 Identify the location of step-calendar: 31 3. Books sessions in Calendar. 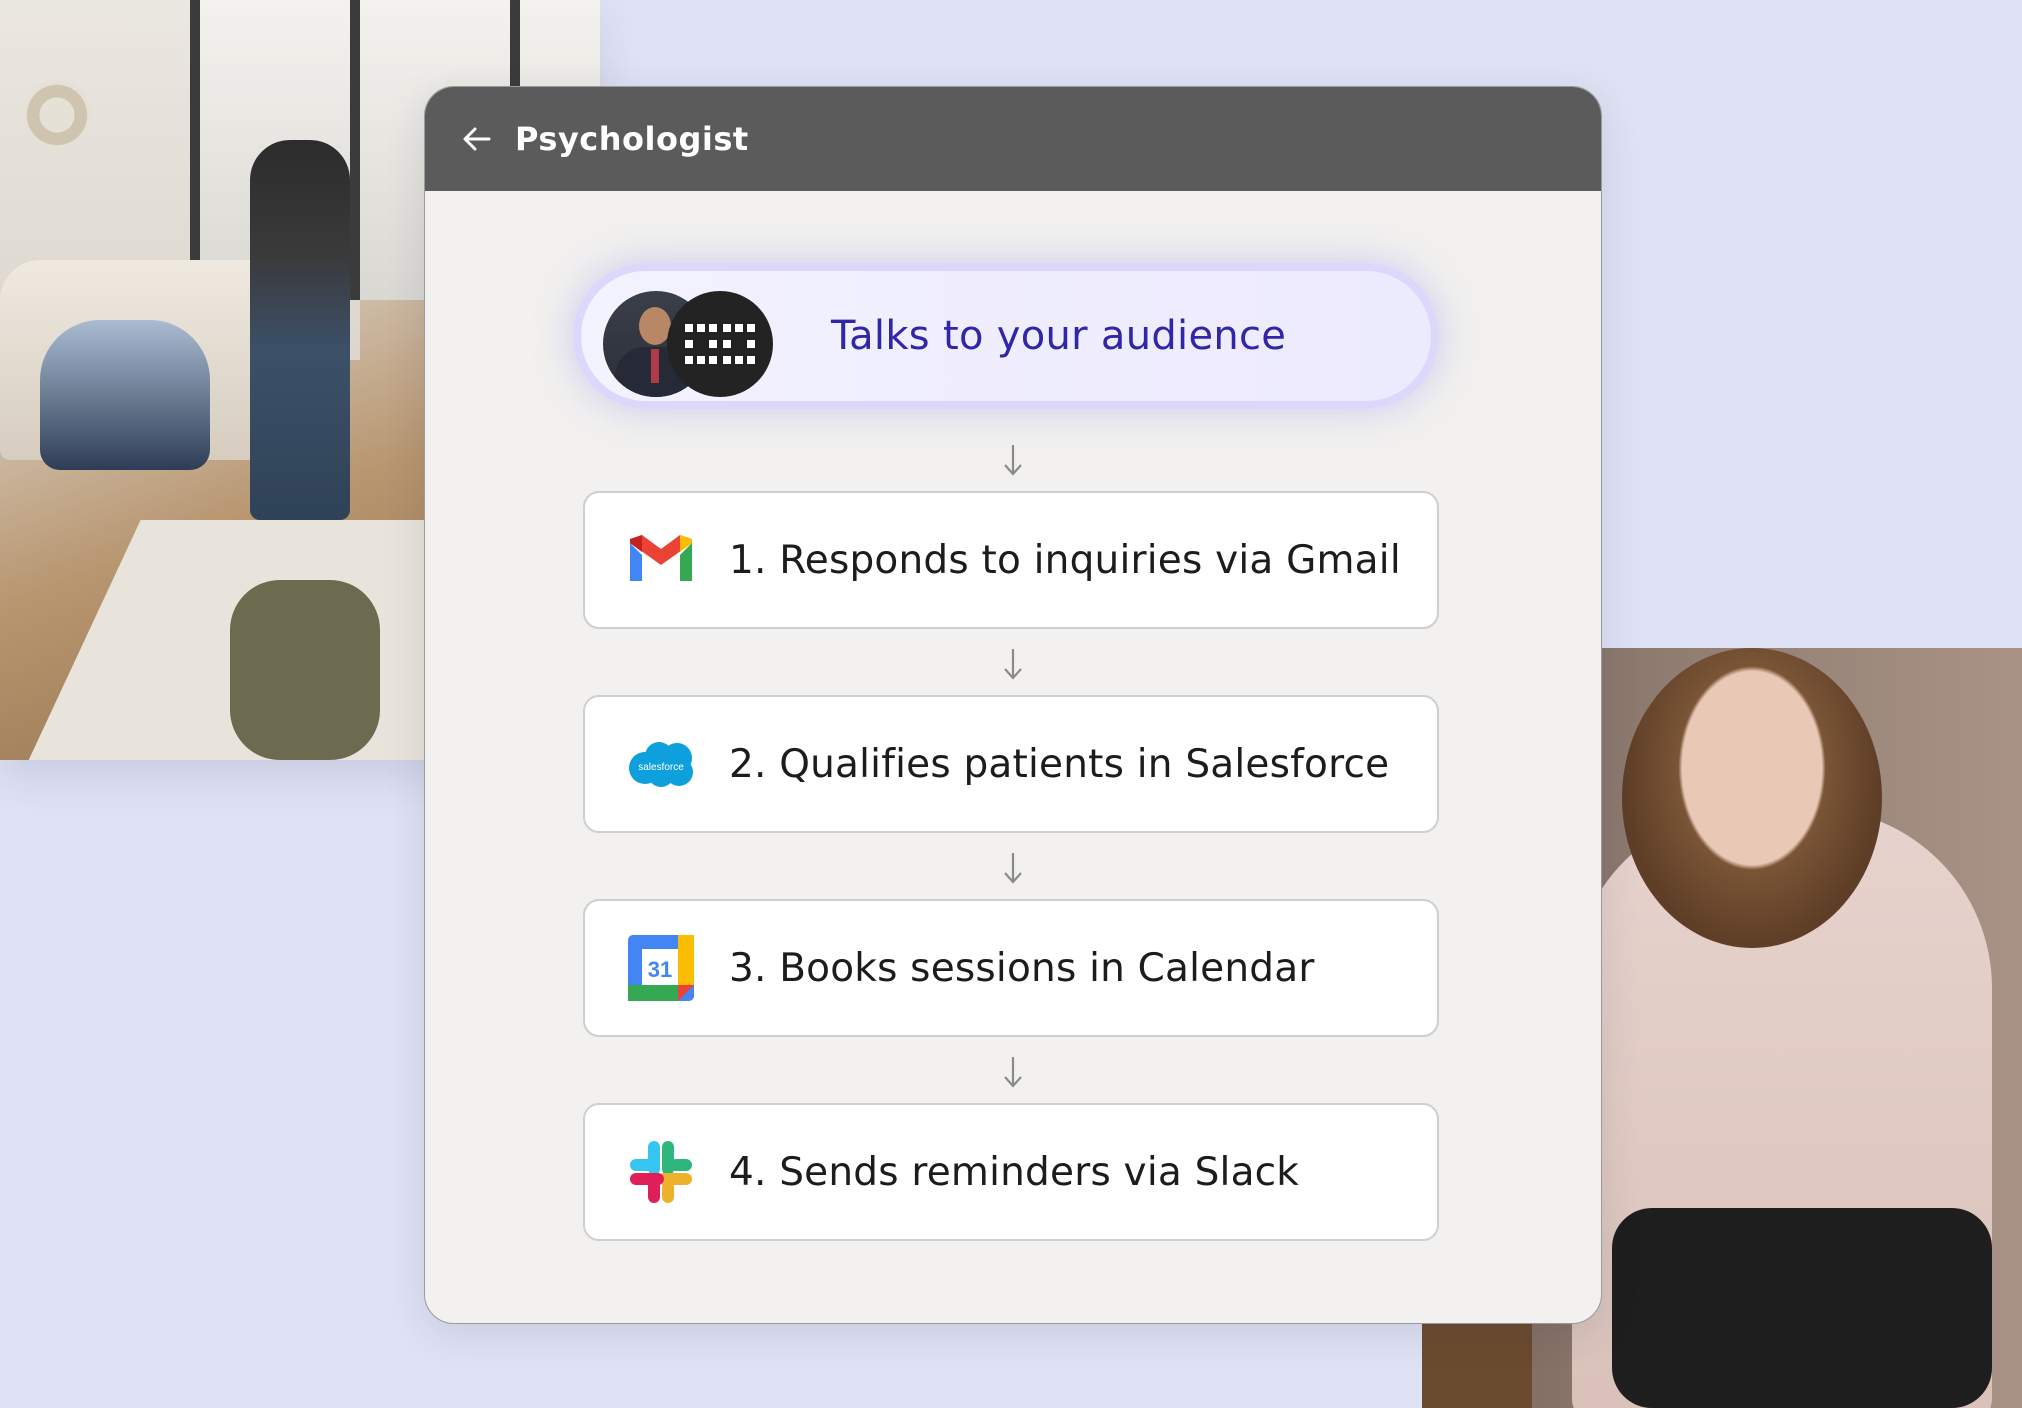
(1011, 968).